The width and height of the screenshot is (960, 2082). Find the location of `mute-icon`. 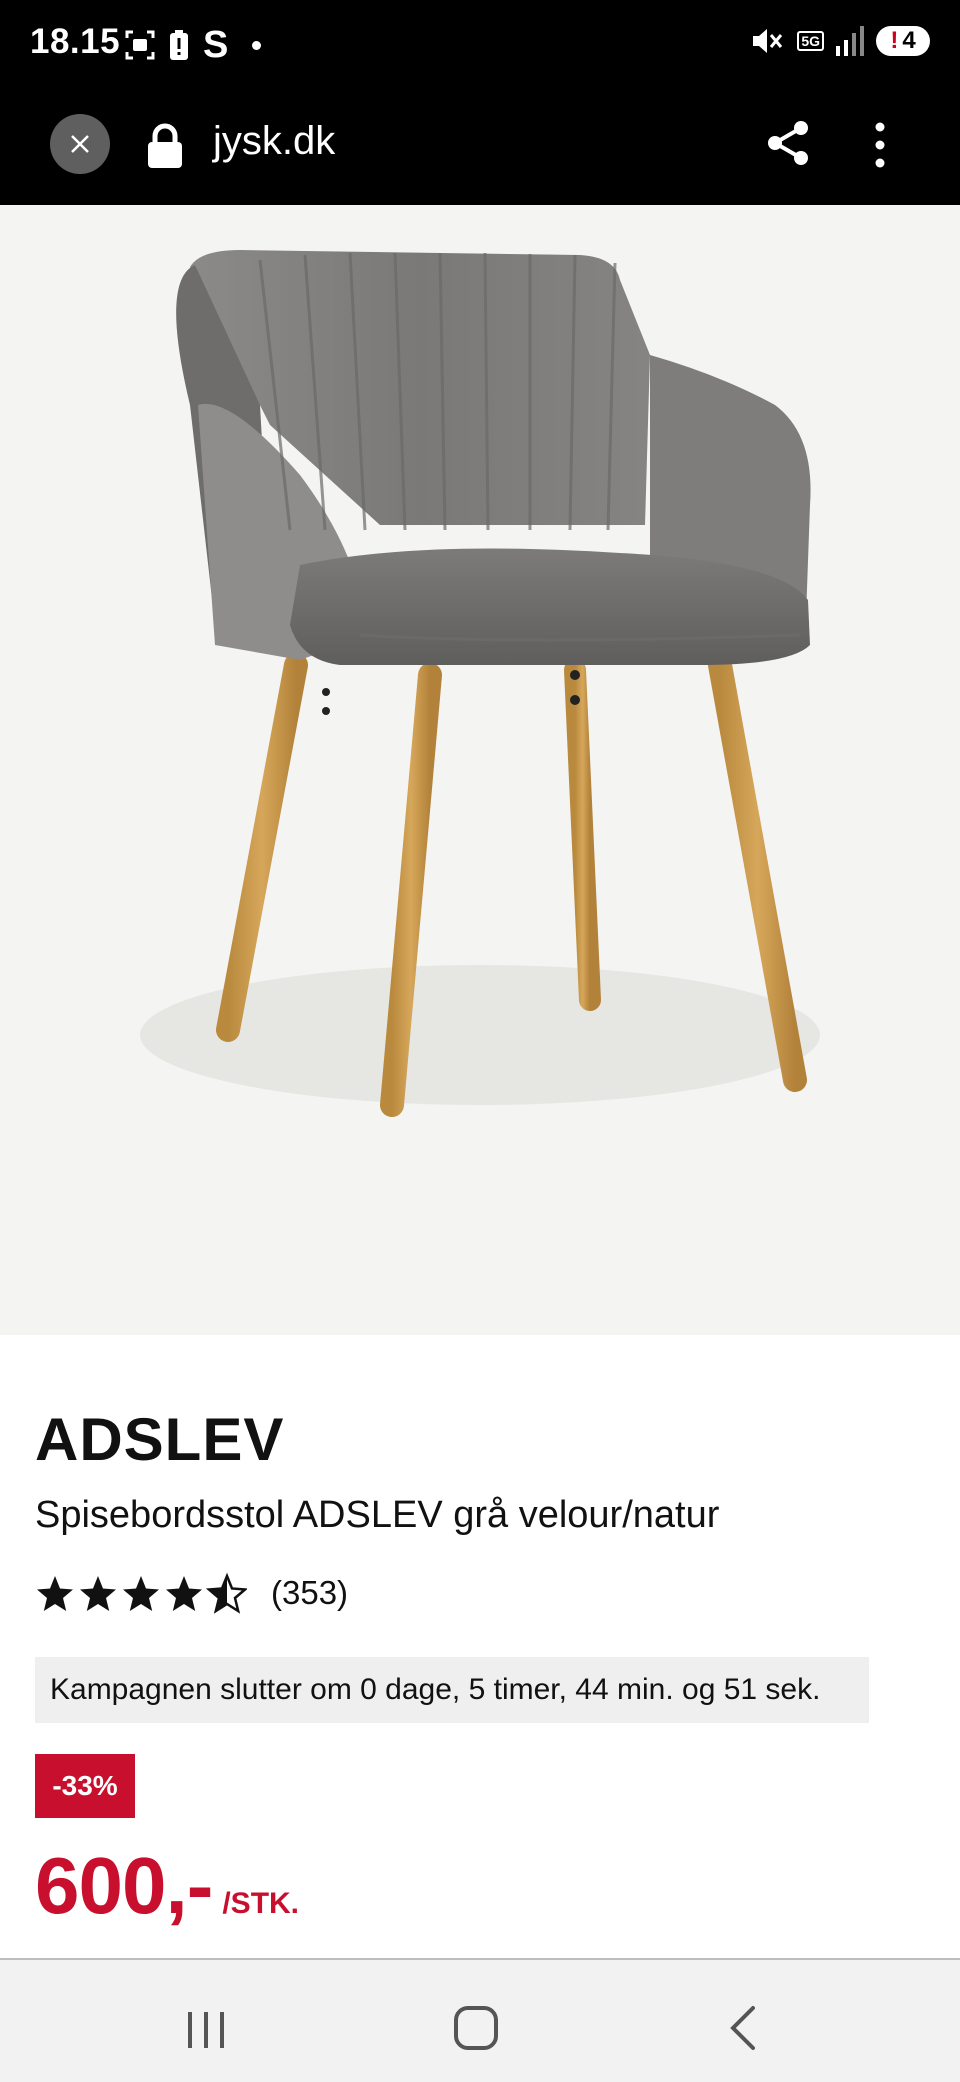

mute-icon is located at coordinates (768, 41).